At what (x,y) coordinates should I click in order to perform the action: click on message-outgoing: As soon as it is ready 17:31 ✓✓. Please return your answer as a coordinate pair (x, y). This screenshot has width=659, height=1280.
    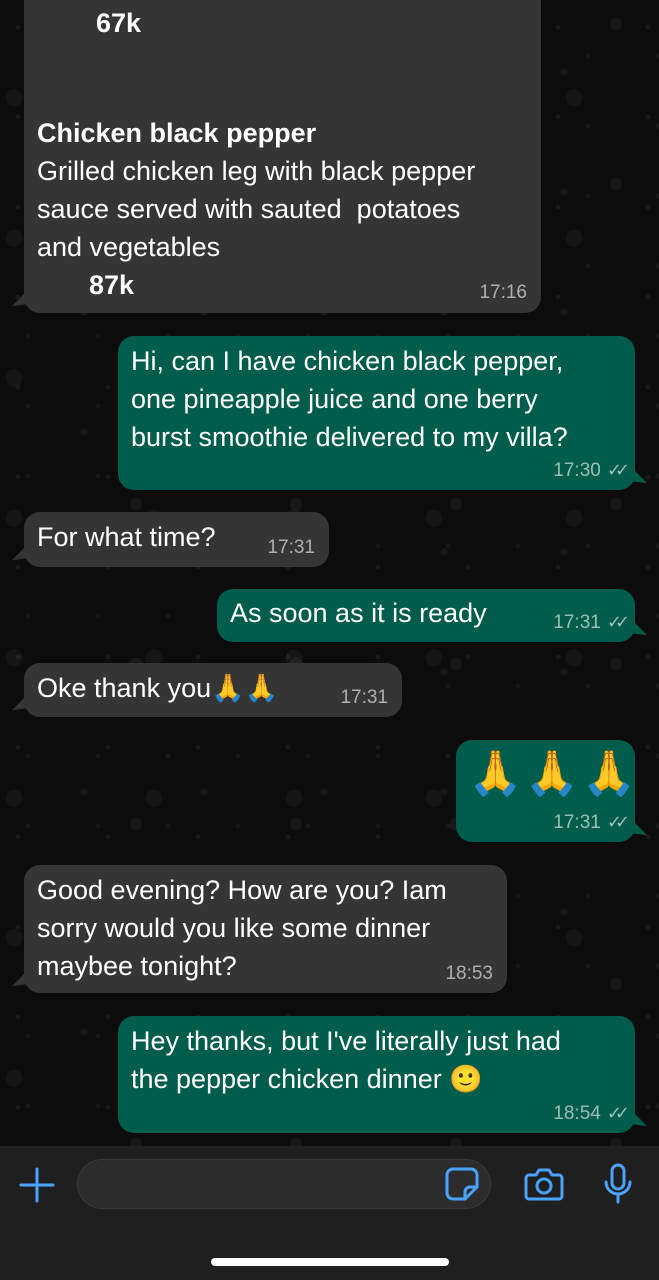
    Looking at the image, I should click on (426, 615).